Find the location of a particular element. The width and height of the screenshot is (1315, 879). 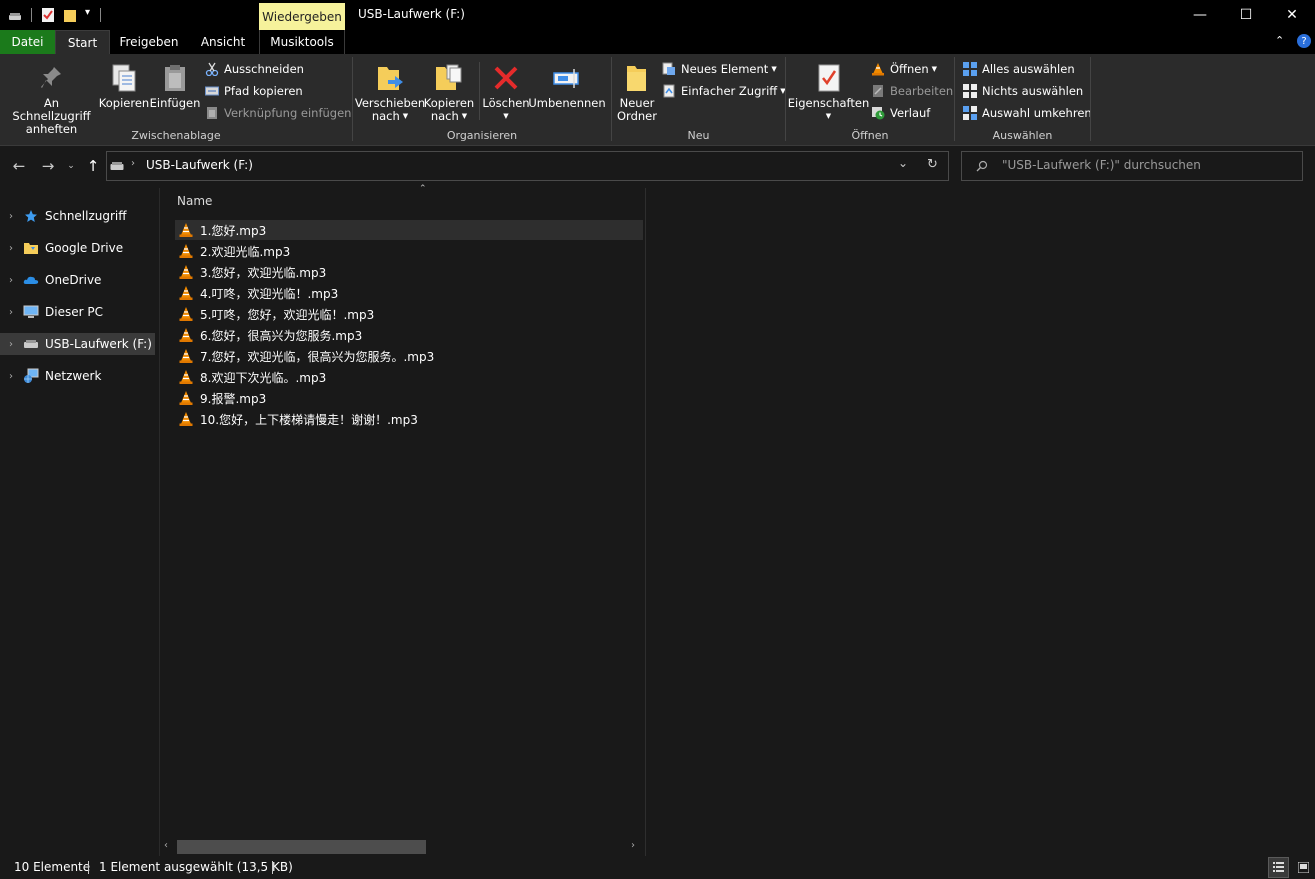

chevron-down-icon: ⌄ is located at coordinates (71, 166).